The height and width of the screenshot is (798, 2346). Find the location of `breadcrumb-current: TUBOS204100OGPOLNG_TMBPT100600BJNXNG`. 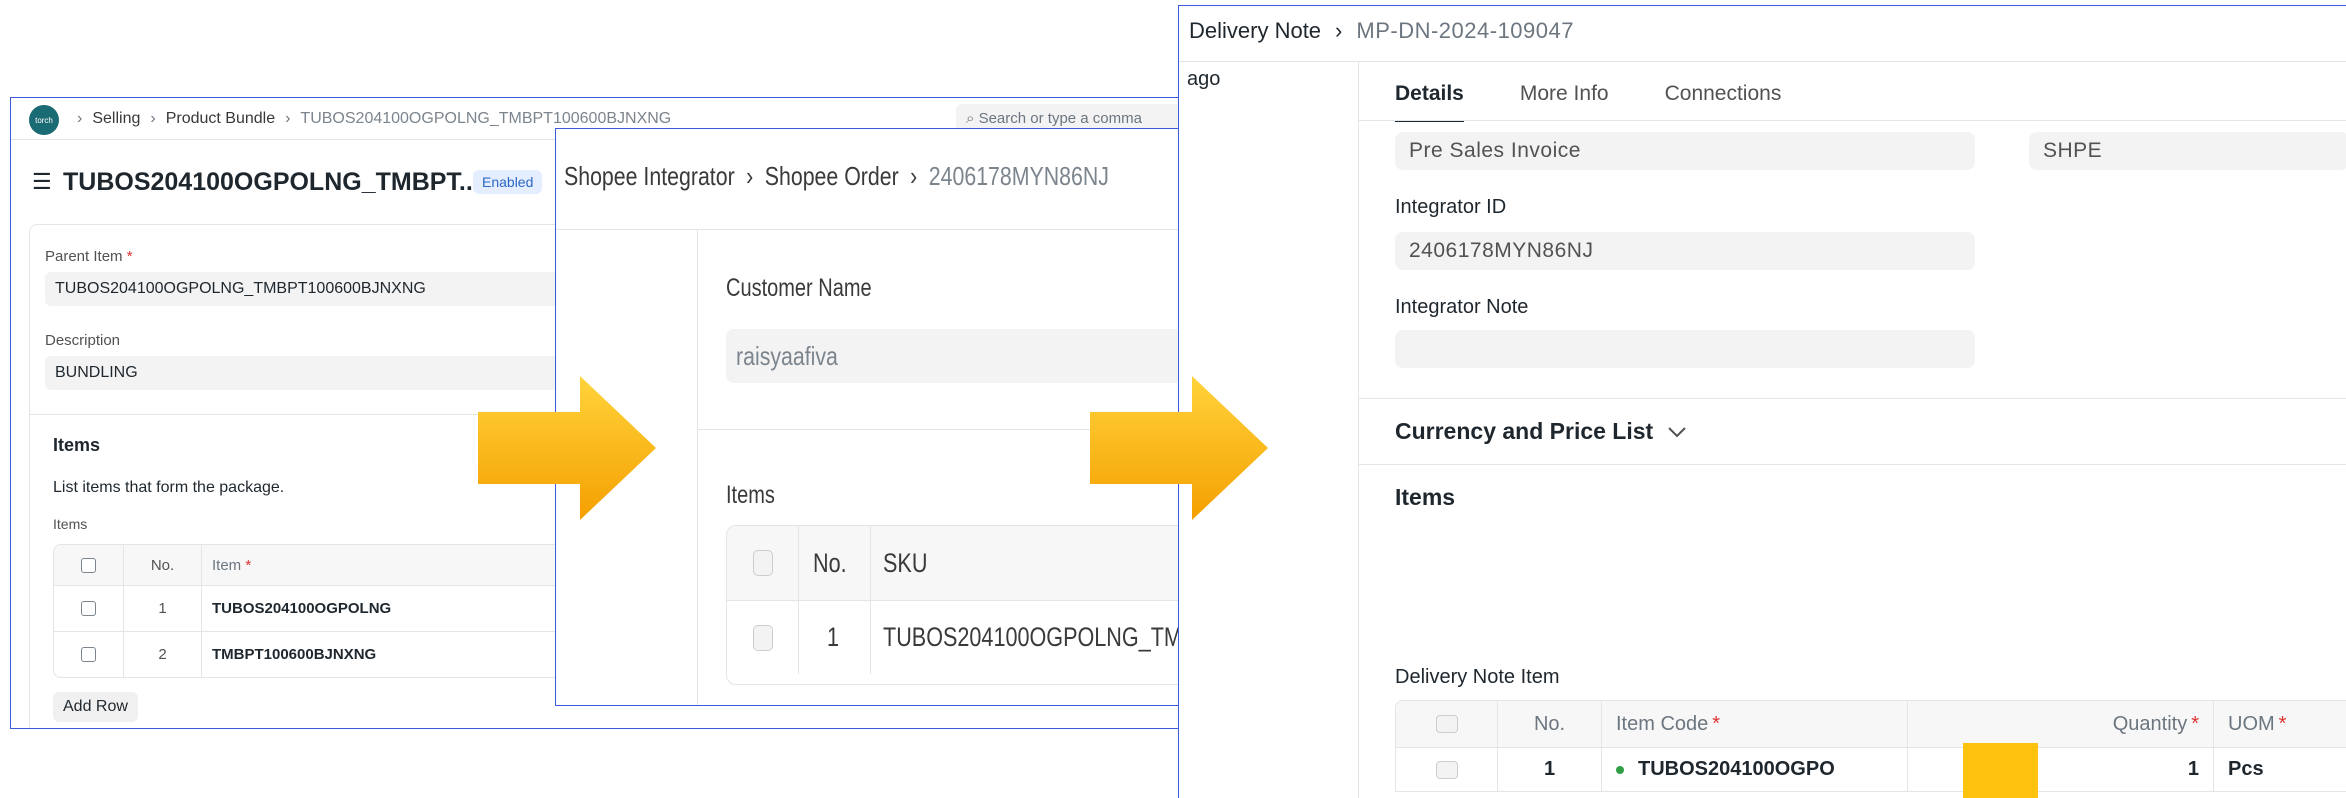

breadcrumb-current: TUBOS204100OGPOLNG_TMBPT100600BJNXNG is located at coordinates (485, 119).